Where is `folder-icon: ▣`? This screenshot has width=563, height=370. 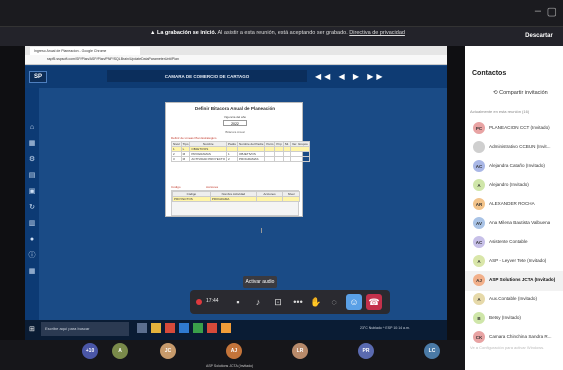 folder-icon: ▣ is located at coordinates (32, 191).